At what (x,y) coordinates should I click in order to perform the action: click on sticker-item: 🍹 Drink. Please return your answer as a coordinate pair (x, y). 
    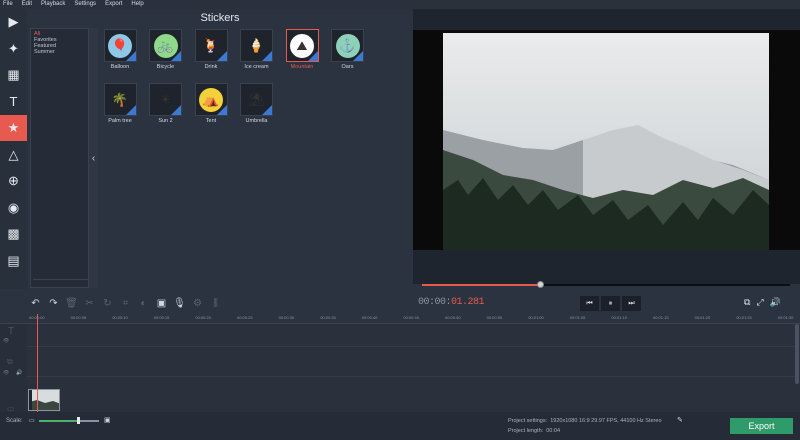
    Looking at the image, I should click on (211, 49).